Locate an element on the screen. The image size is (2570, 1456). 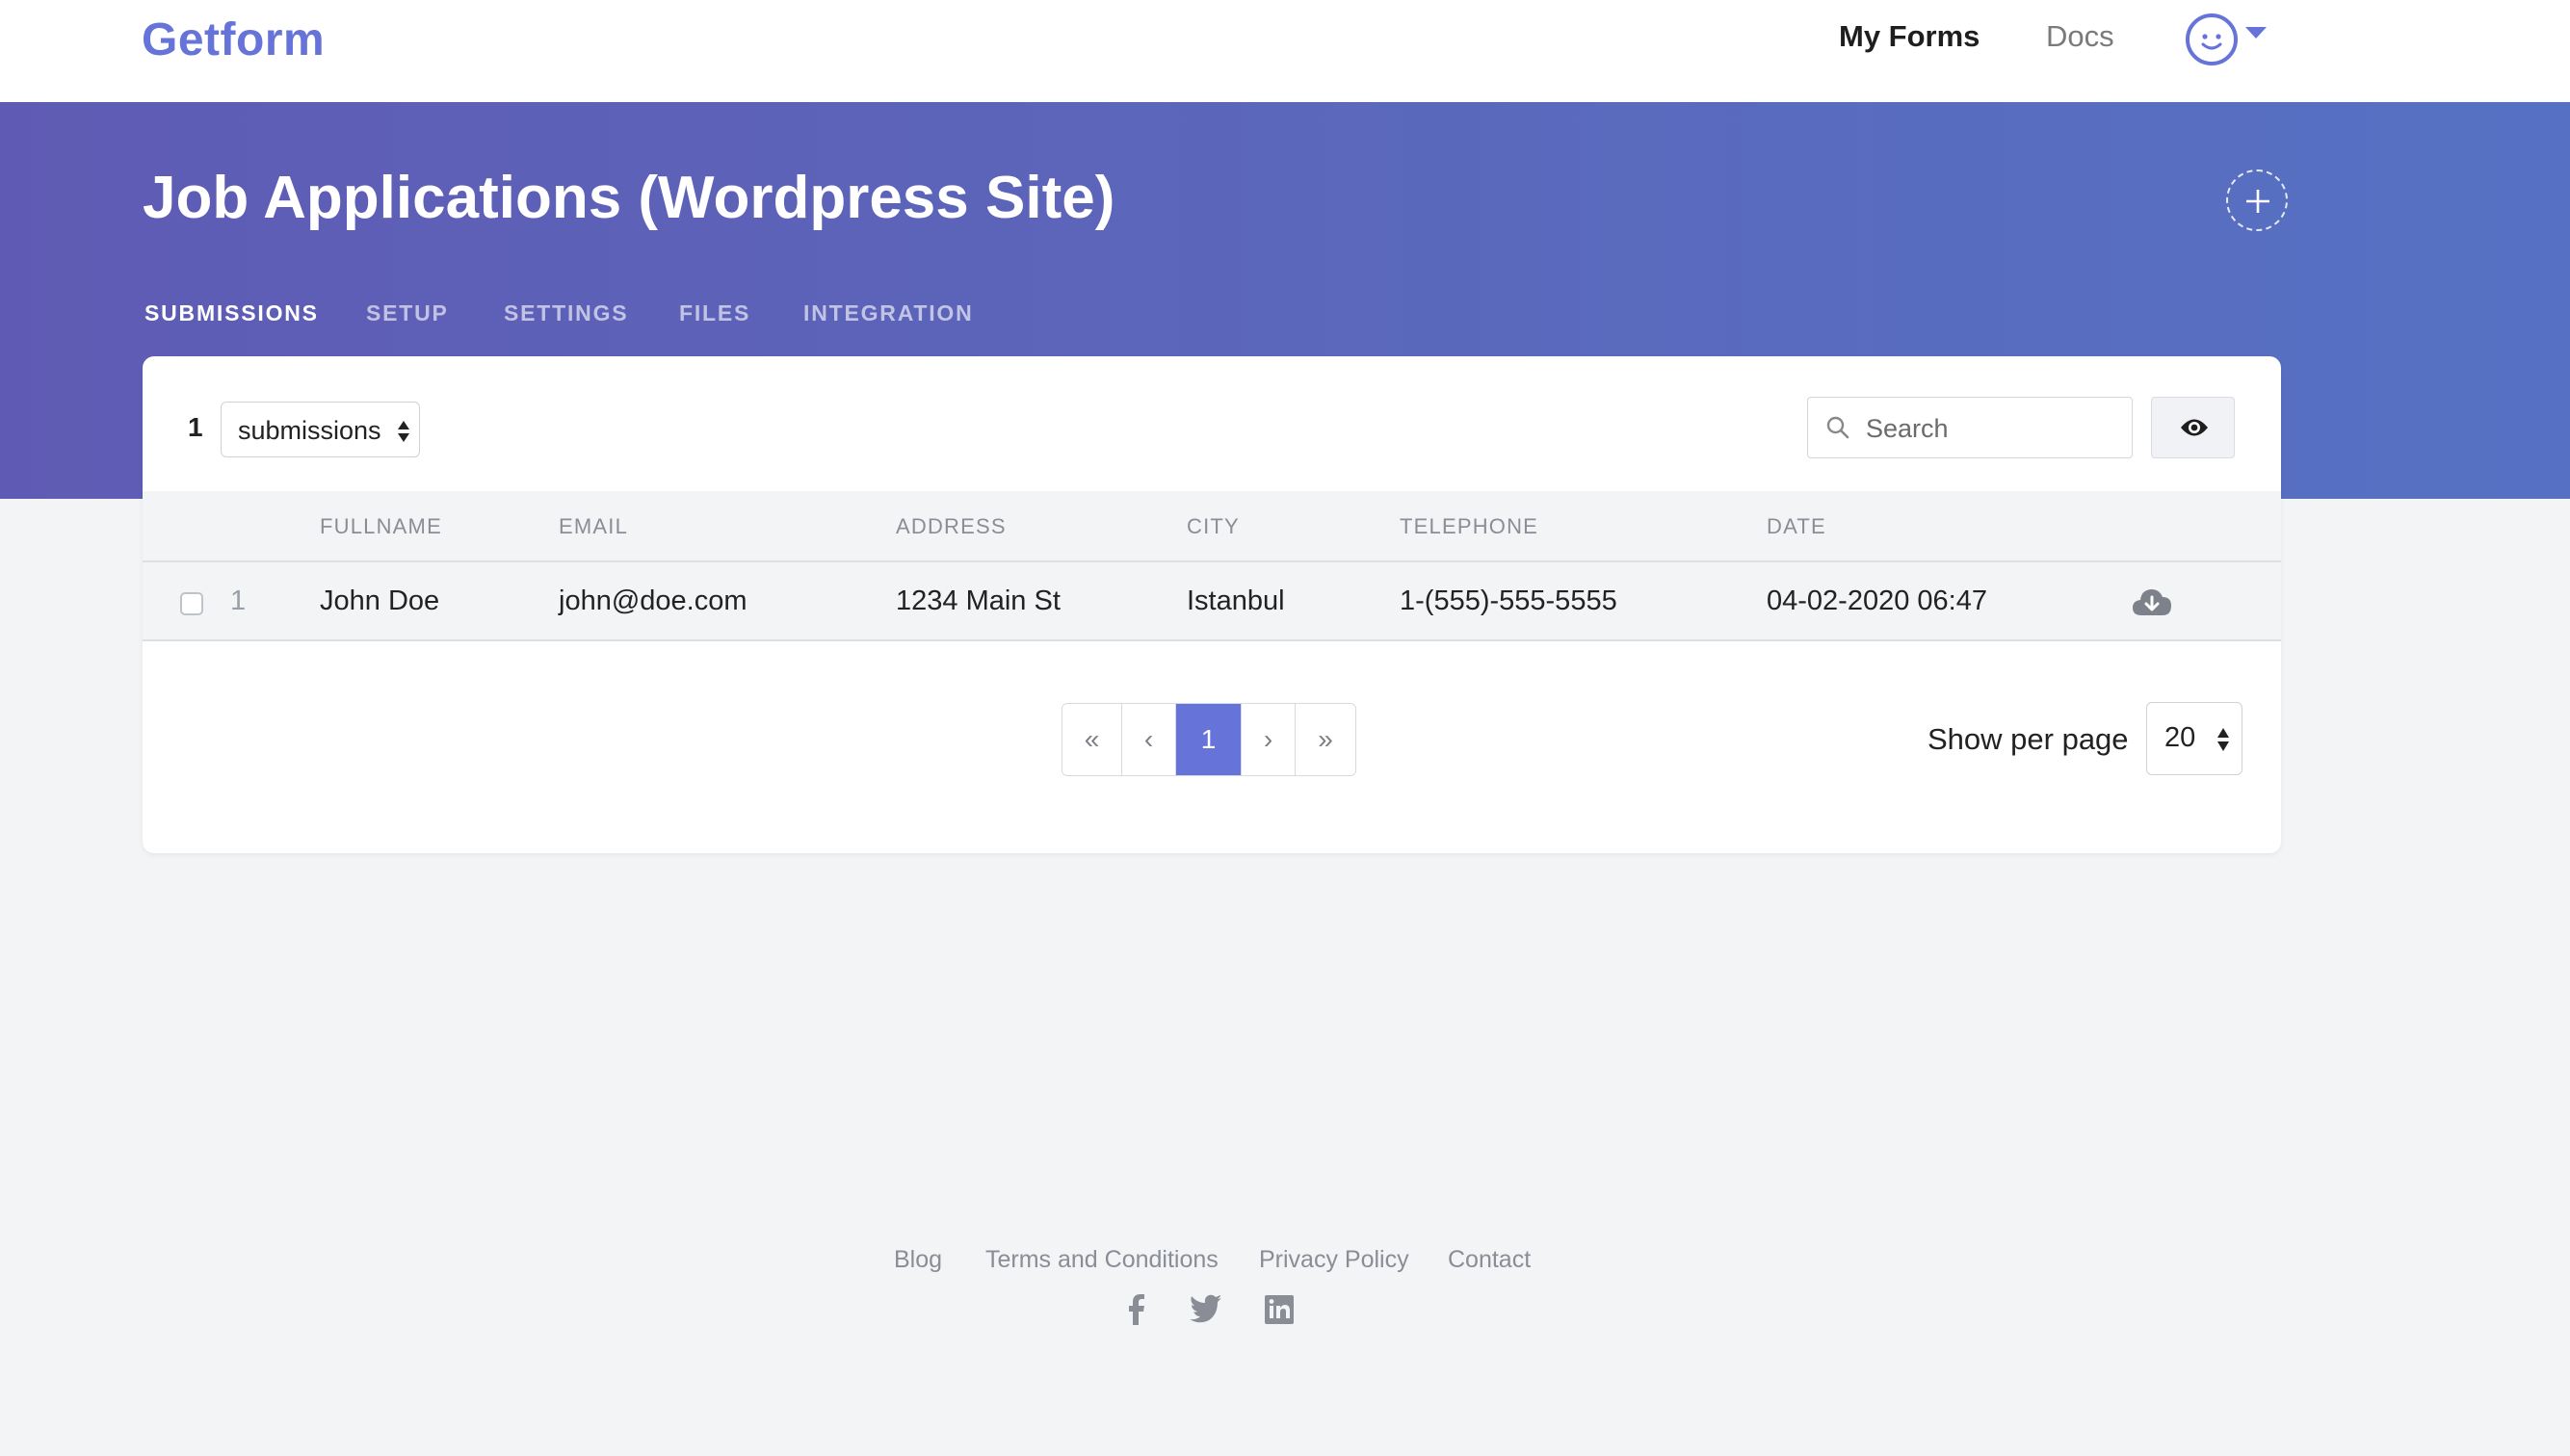
pagination: « ‹ 1 › » is located at coordinates (1209, 739).